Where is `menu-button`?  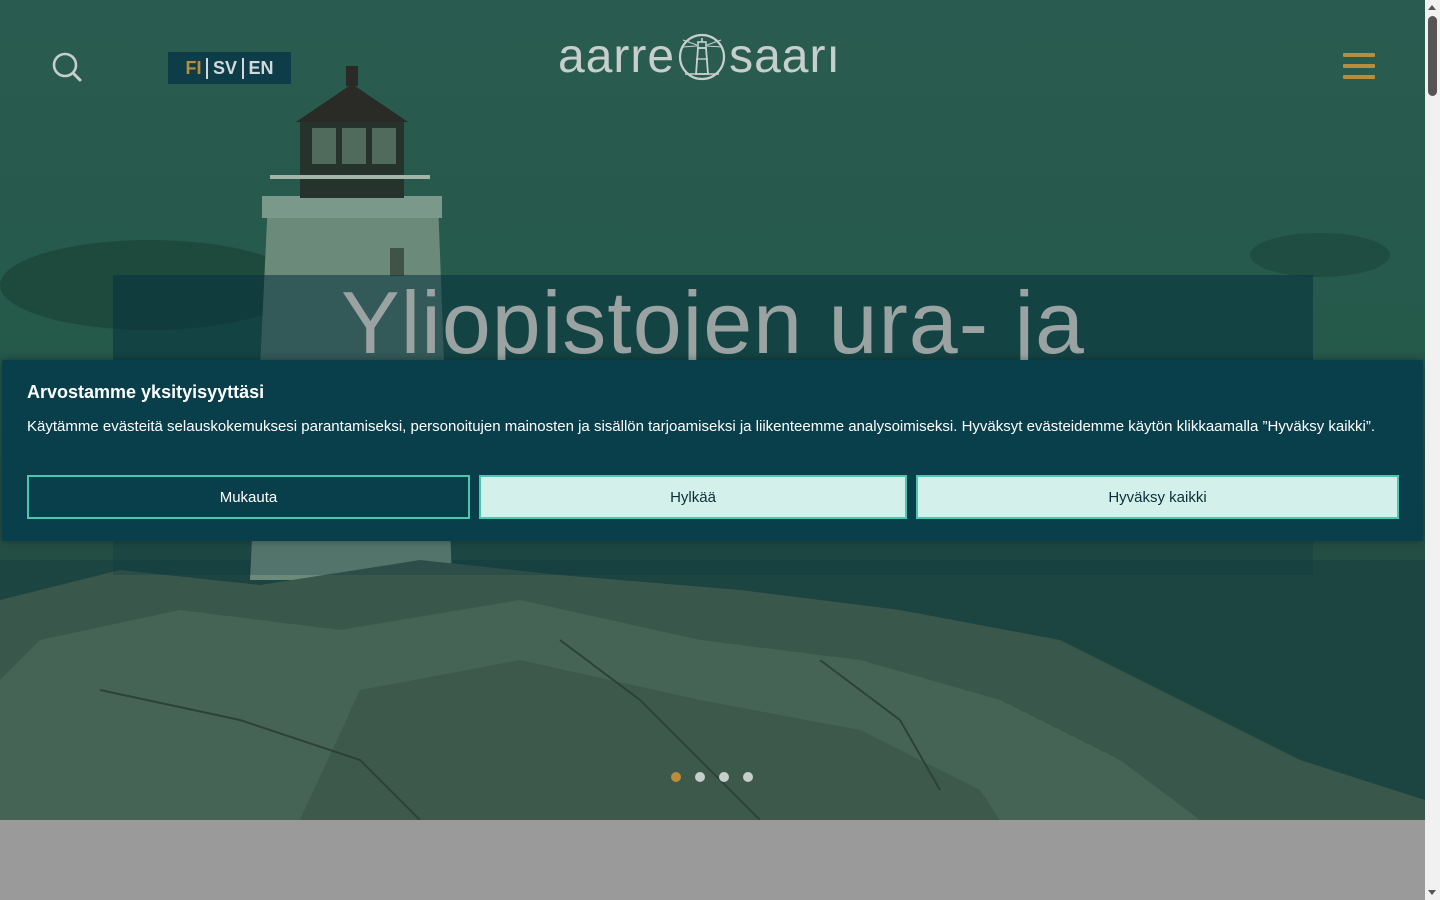 menu-button is located at coordinates (1359, 66).